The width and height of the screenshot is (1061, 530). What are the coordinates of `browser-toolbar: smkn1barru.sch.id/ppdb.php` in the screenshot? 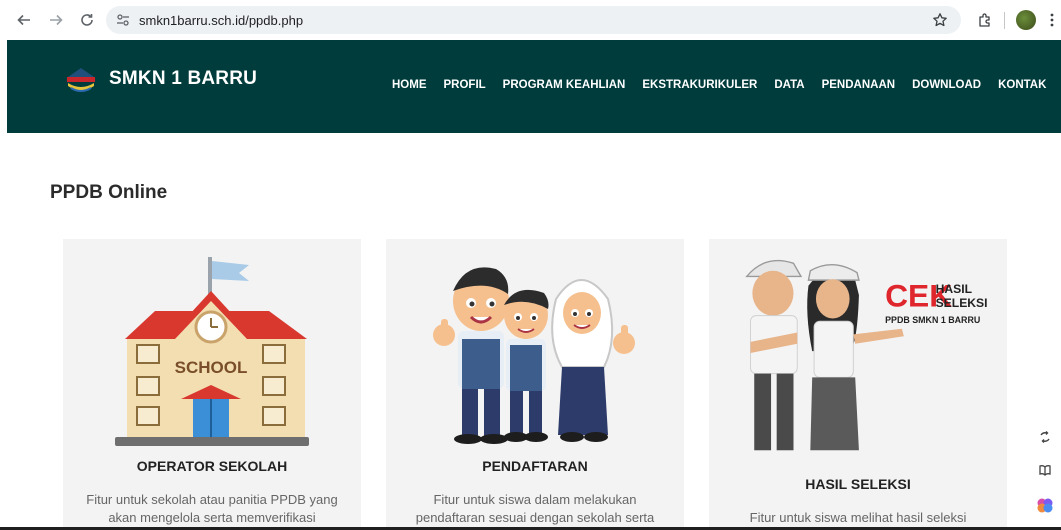 It's located at (530, 20).